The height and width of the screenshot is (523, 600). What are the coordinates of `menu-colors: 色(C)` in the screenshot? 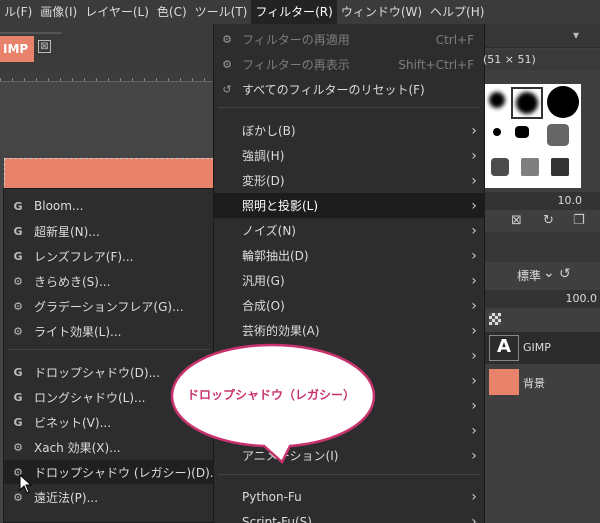 It's located at (172, 12).